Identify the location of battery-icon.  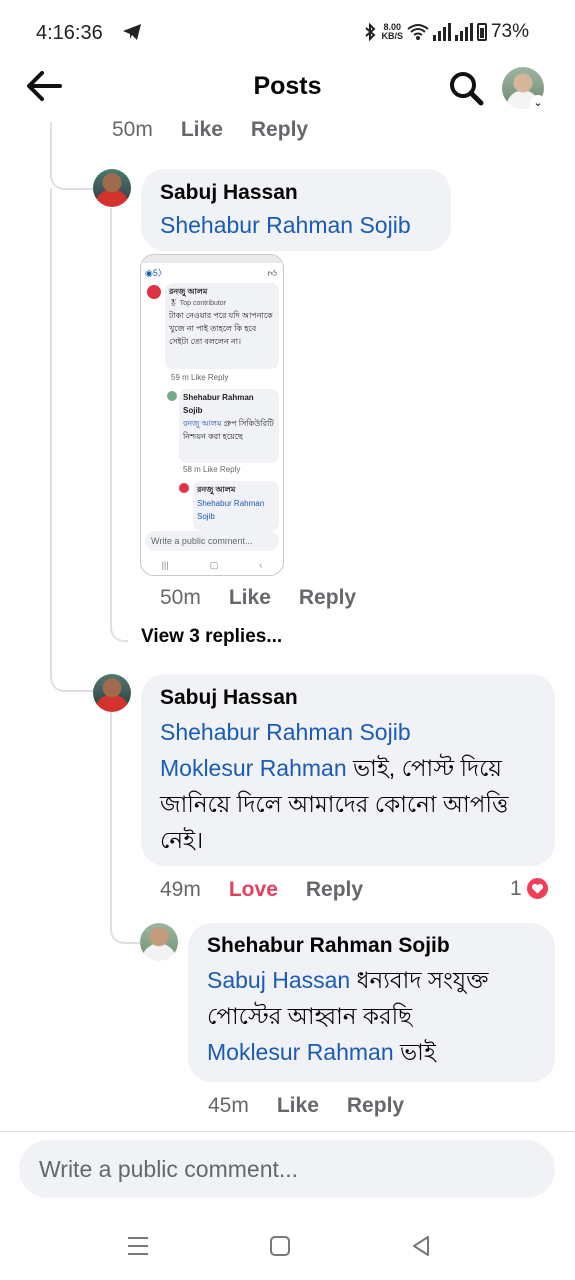
(481, 32).